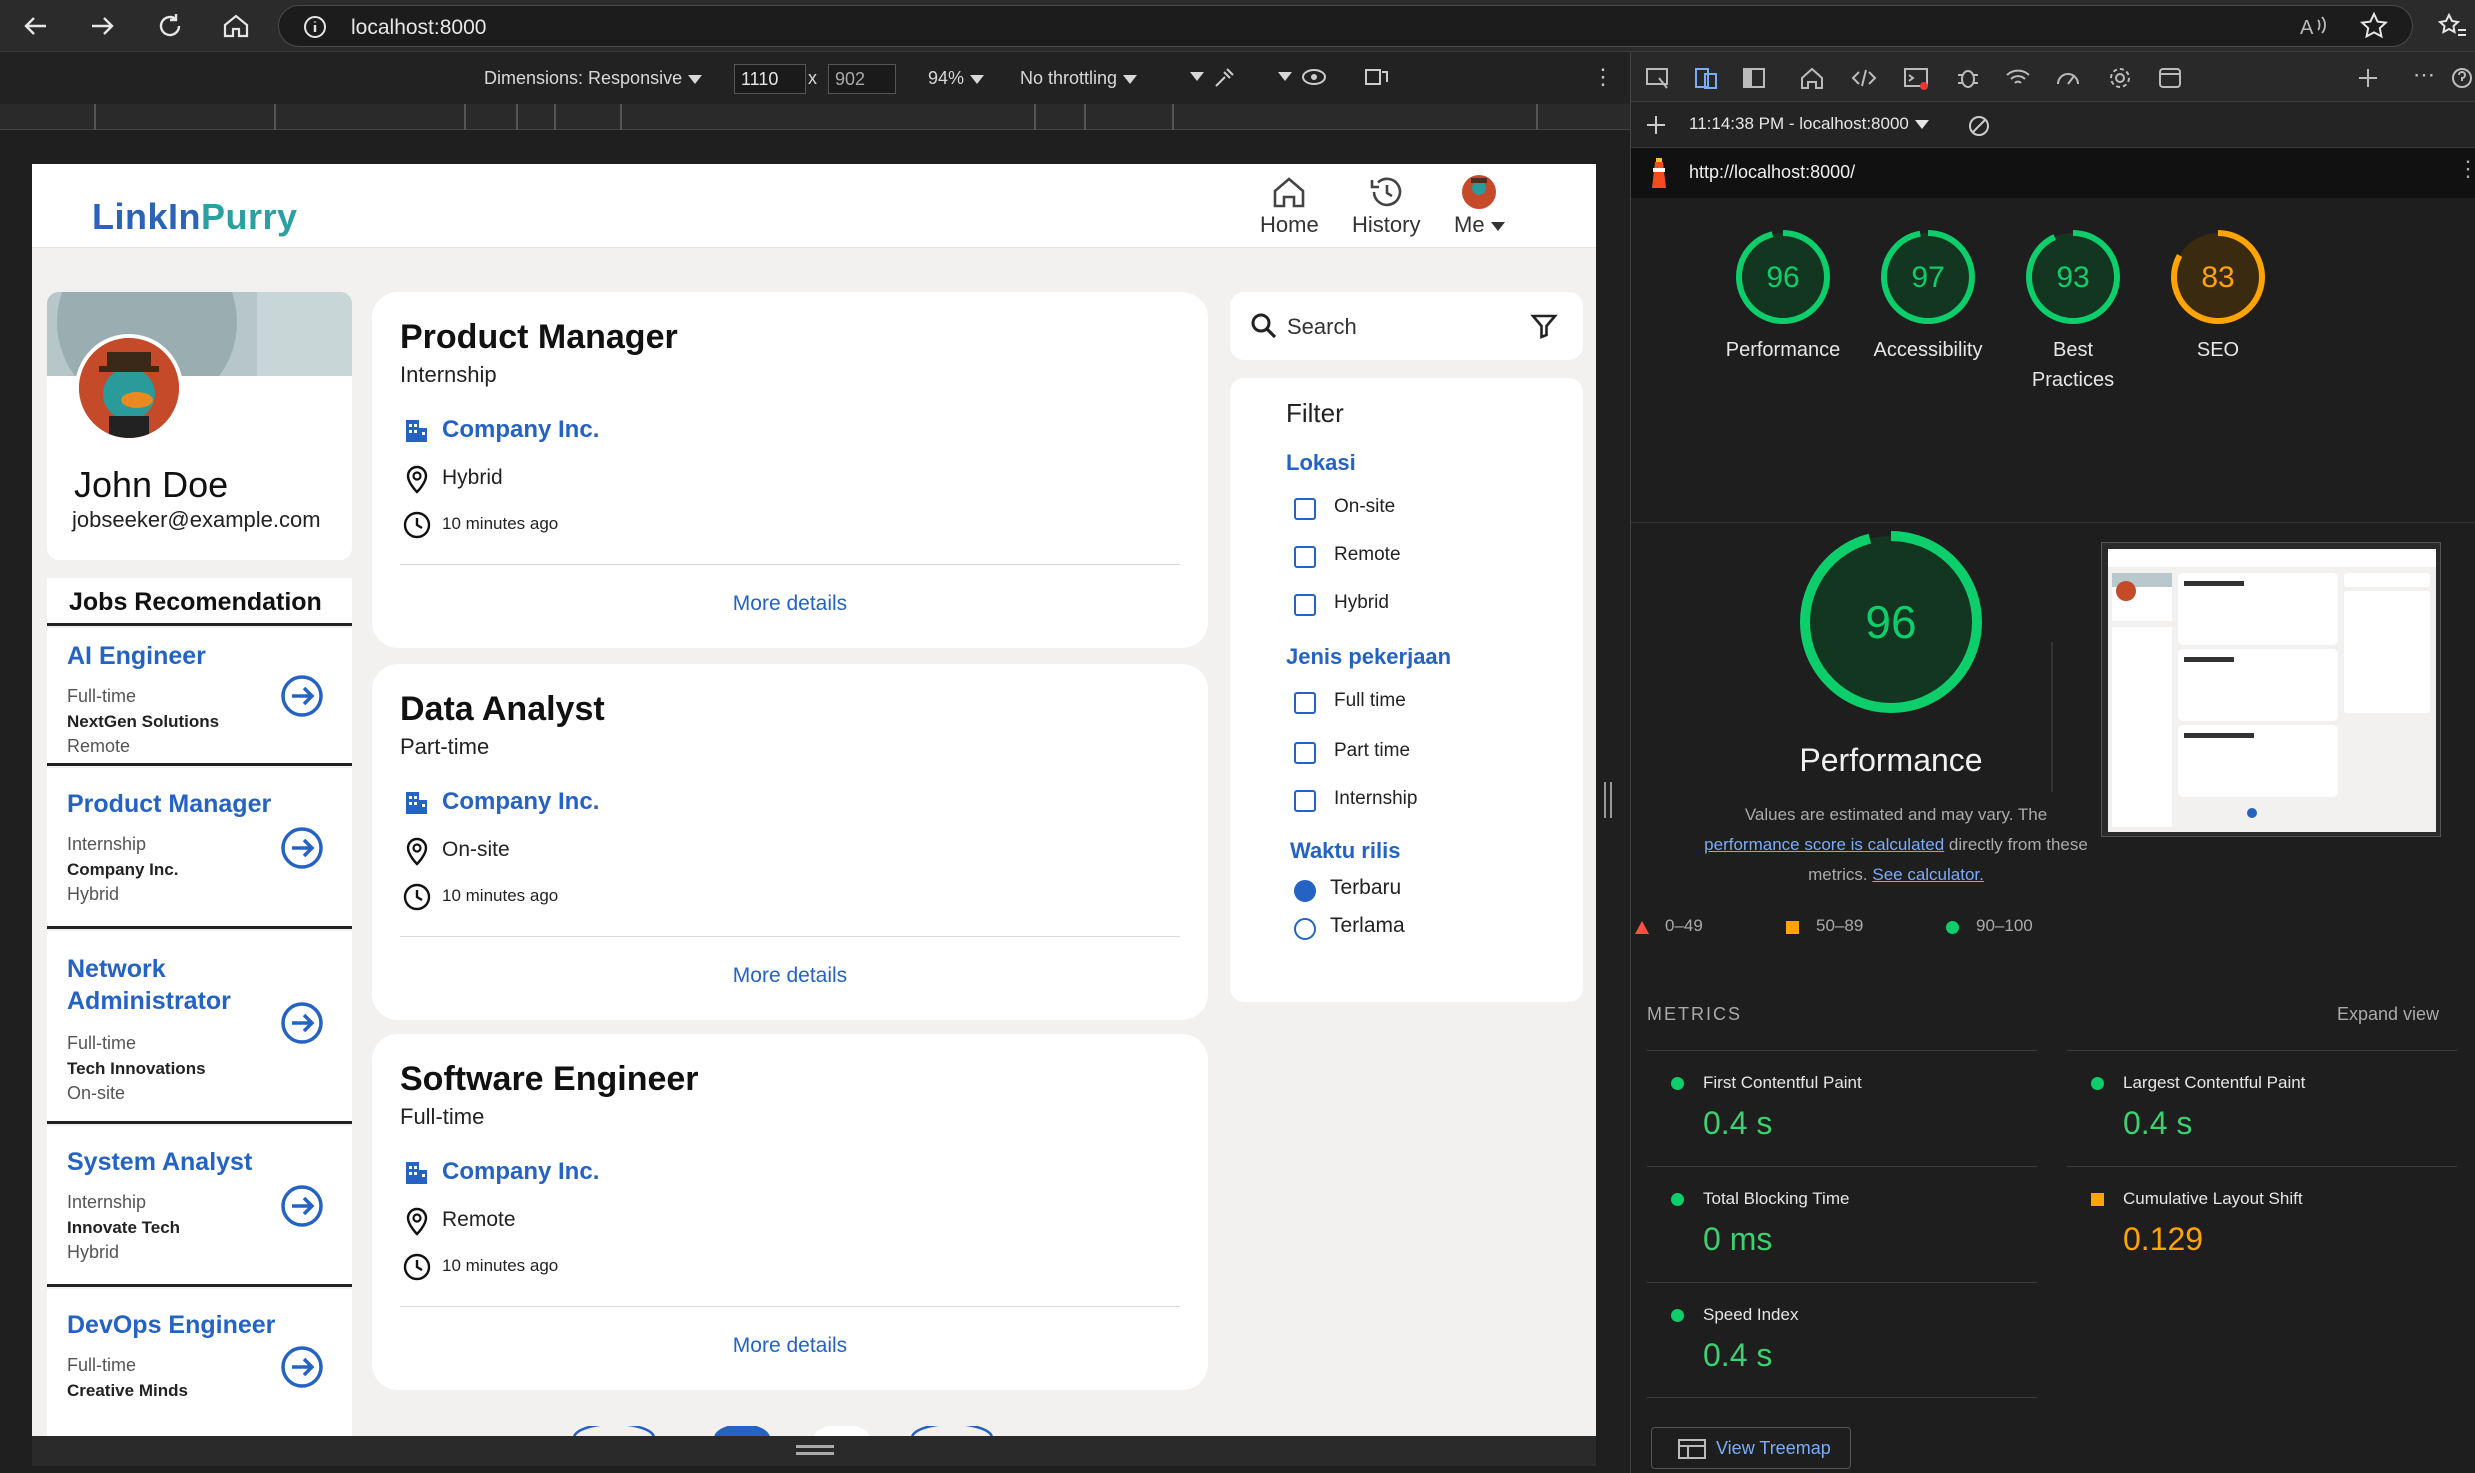 Image resolution: width=2475 pixels, height=1473 pixels. Describe the element at coordinates (1842, 1108) in the screenshot. I see `metric-fcp: First Contentful Paint 0.4 s` at that location.